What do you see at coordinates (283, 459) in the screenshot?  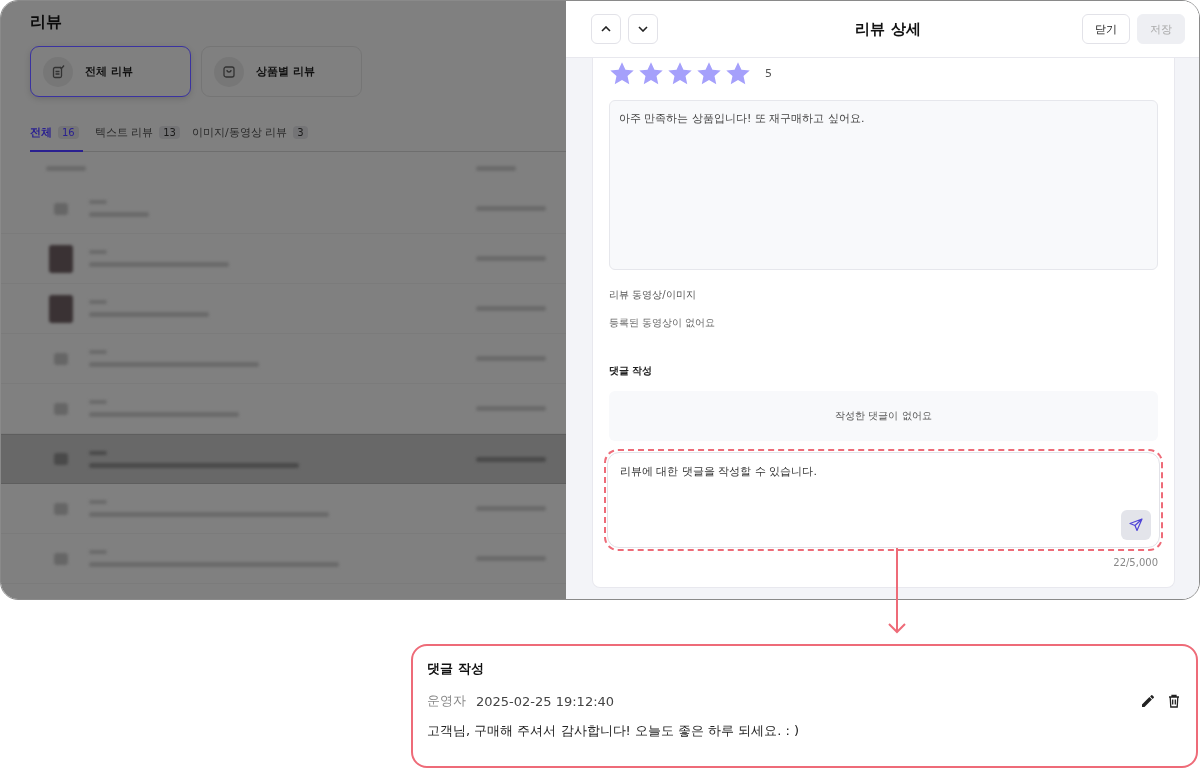 I see `review-row` at bounding box center [283, 459].